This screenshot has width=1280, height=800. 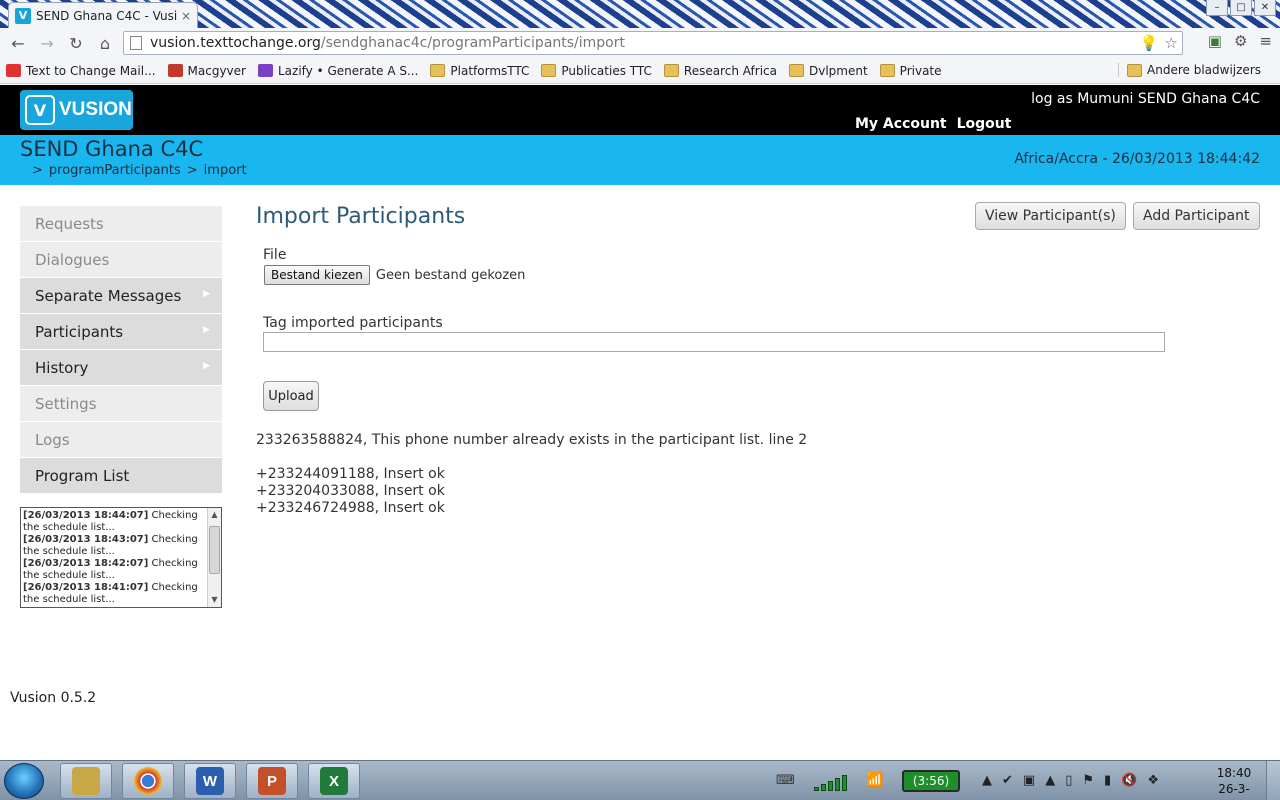 What do you see at coordinates (450, 275) in the screenshot?
I see `no-file-chosen-text: Geen bestand gekozen` at bounding box center [450, 275].